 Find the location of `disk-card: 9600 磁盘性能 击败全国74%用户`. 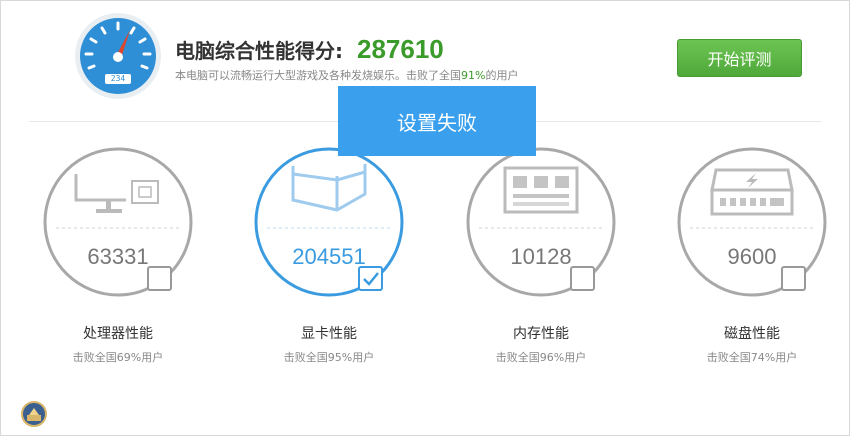

disk-card: 9600 磁盘性能 击败全国74%用户 is located at coordinates (759, 256).